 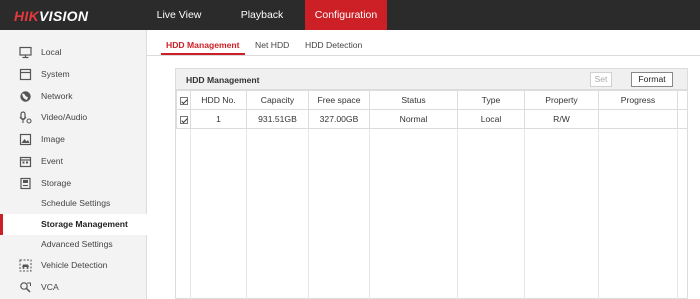 I want to click on sidebar-item-label: Video/Audio, so click(x=64, y=117).